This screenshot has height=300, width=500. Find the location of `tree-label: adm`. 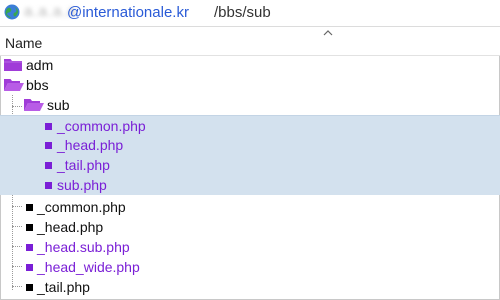

tree-label: adm is located at coordinates (40, 65).